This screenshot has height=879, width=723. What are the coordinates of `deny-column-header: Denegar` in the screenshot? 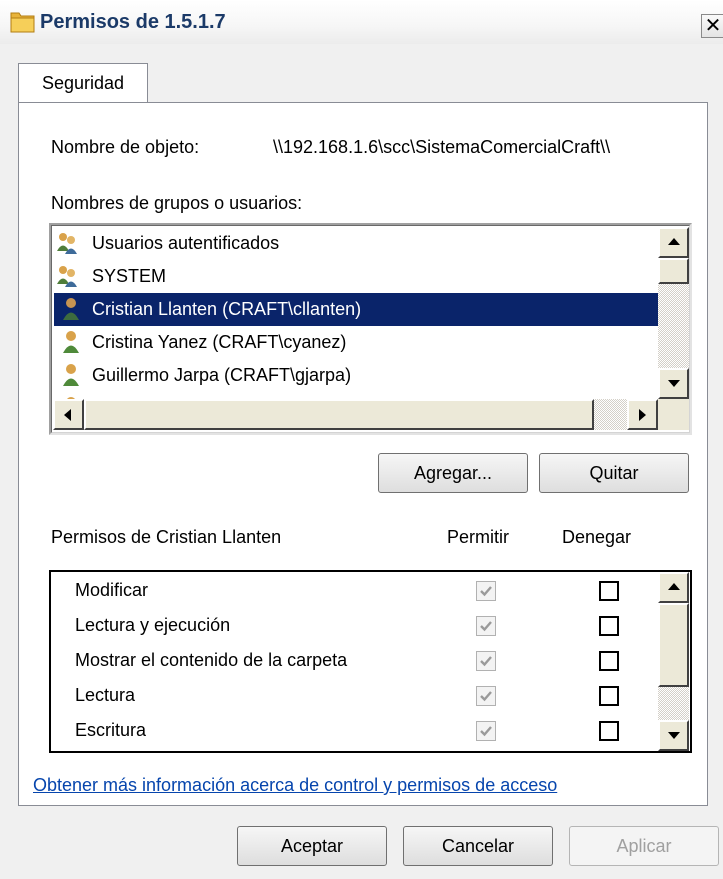 It's located at (597, 537).